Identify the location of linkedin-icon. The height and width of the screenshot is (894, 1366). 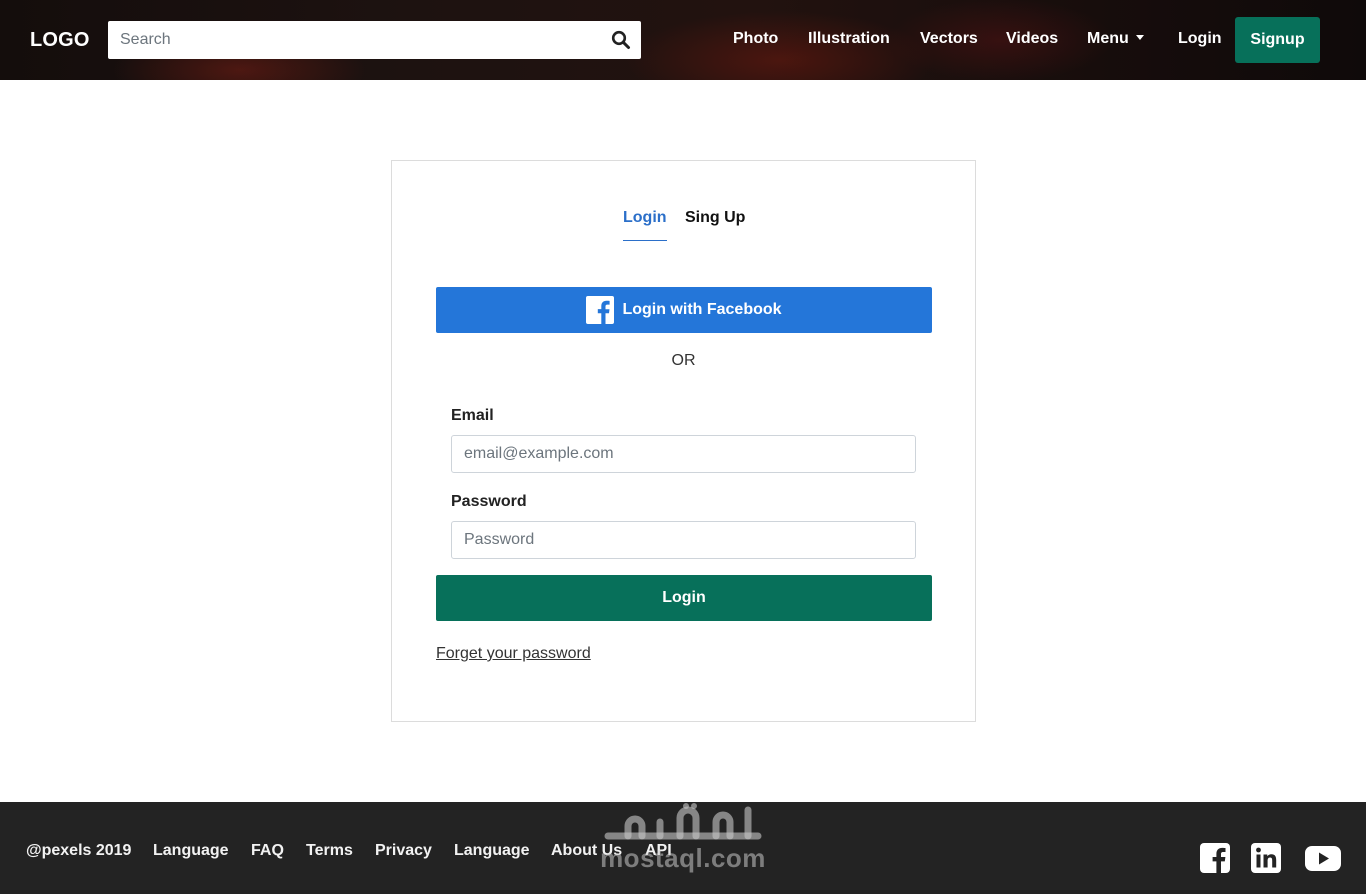
(1266, 858).